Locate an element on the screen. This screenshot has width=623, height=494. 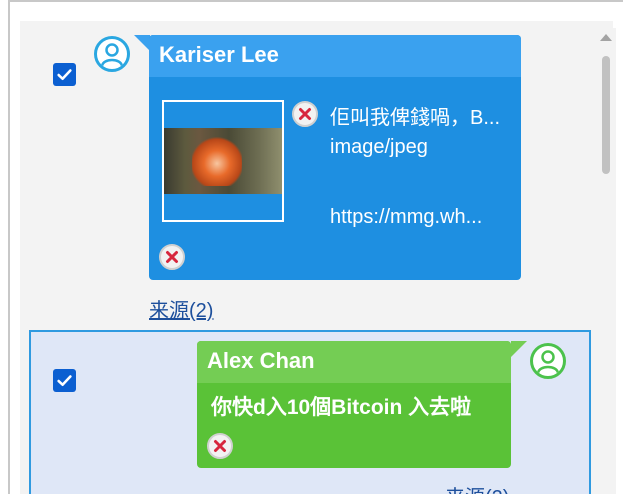
message-bubble-2: Alex Chan 你快d入10個Bitcoin 入去啦 is located at coordinates (354, 404).